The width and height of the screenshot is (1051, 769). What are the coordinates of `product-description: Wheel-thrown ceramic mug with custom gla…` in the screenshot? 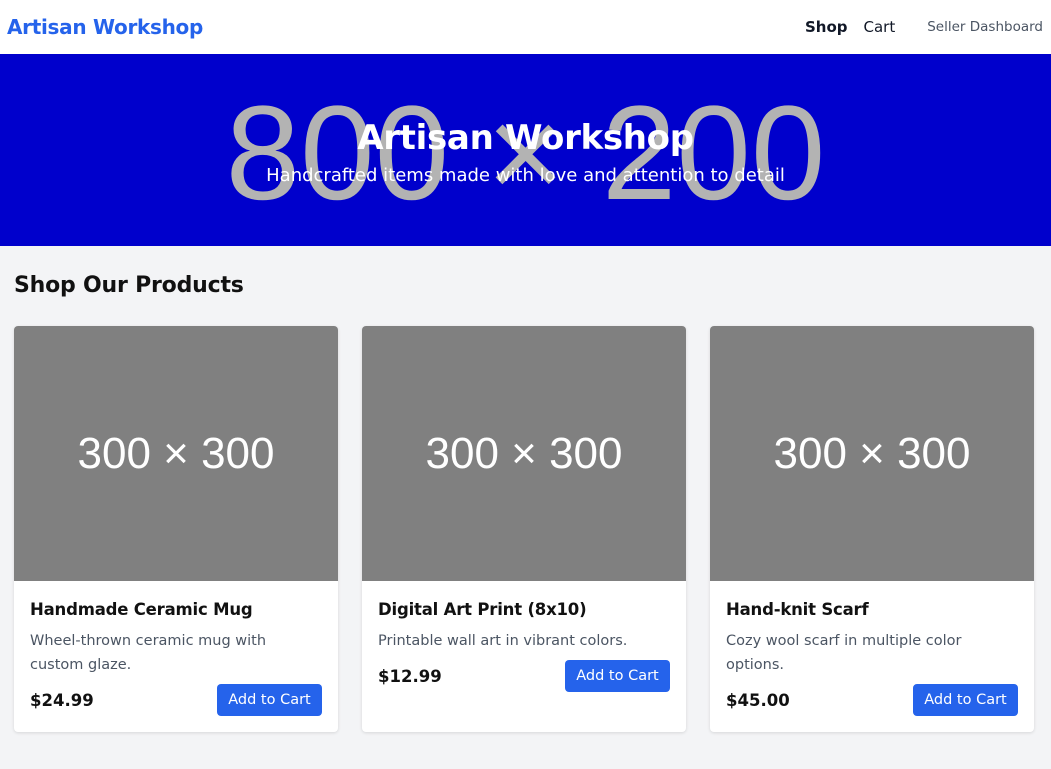 It's located at (148, 653).